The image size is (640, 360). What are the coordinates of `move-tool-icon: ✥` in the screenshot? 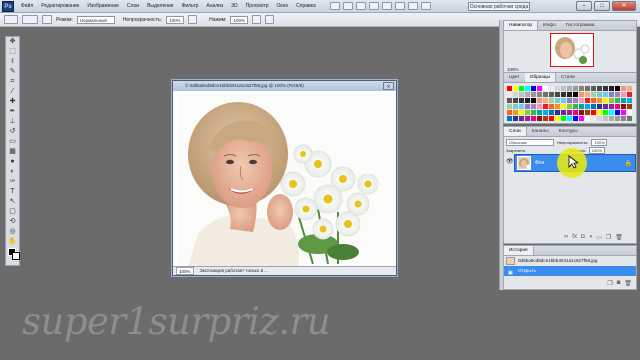 It's located at (12, 42).